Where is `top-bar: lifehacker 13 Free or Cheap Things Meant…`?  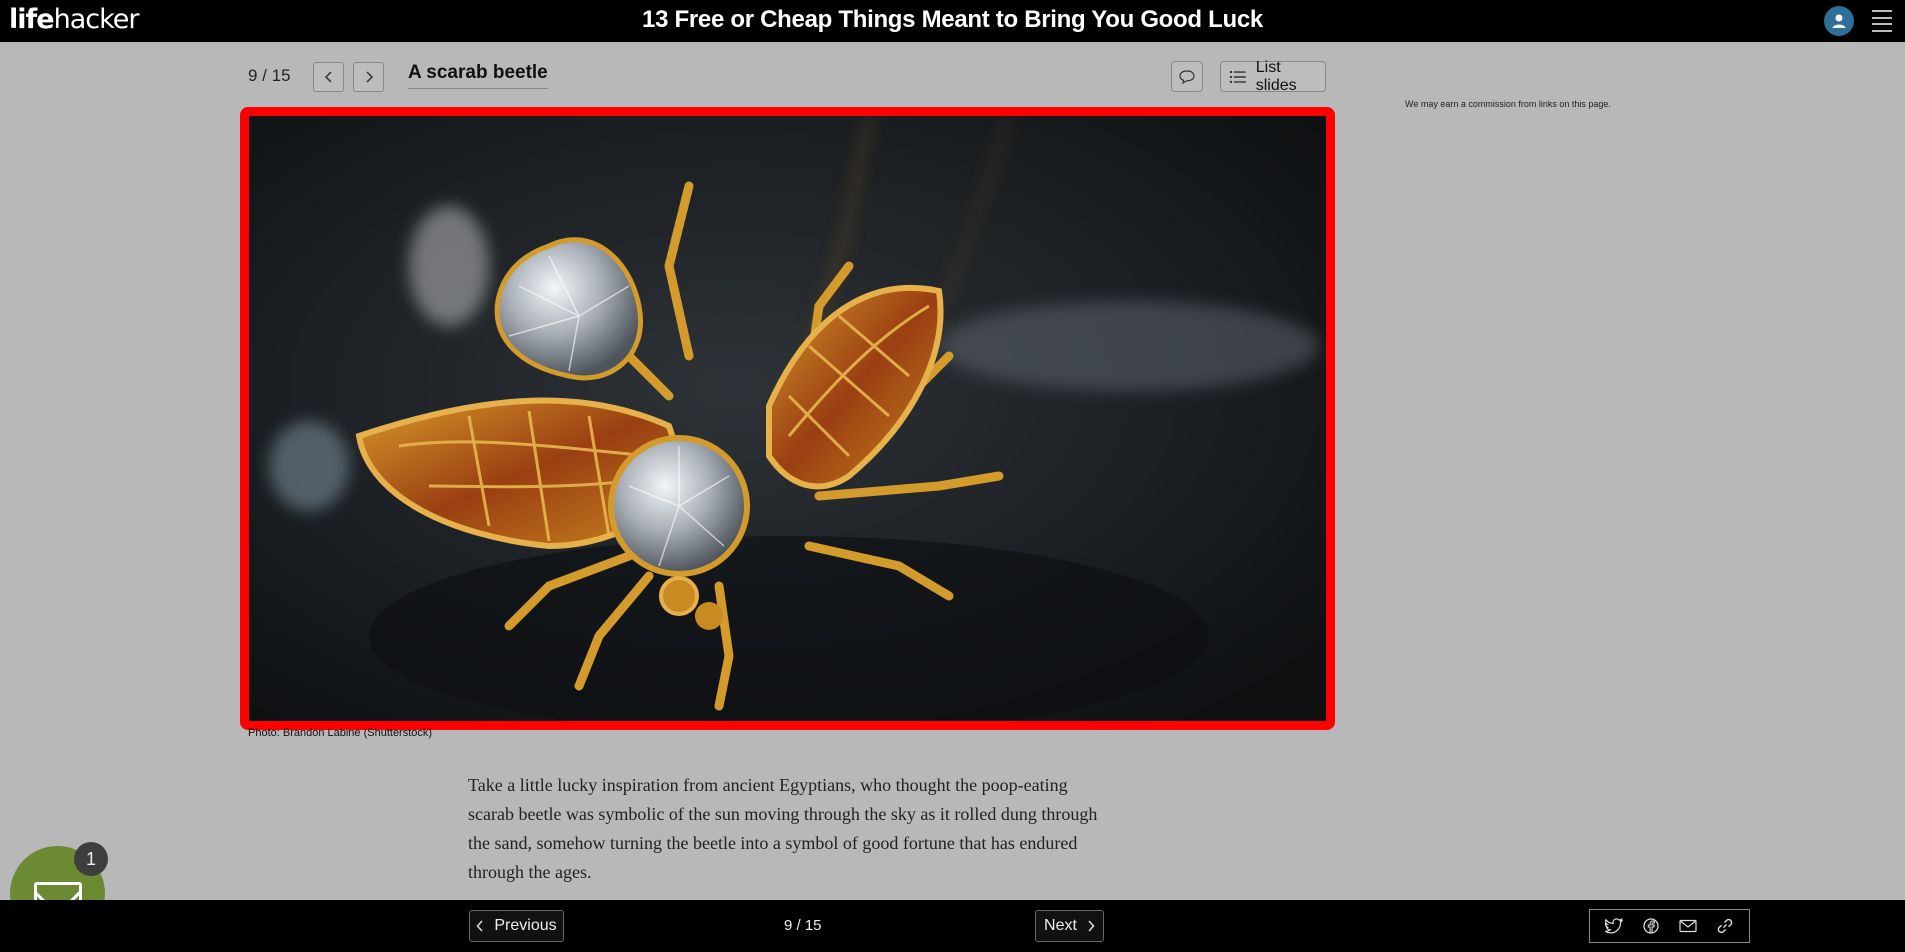
top-bar: lifehacker 13 Free or Cheap Things Meant… is located at coordinates (952, 21).